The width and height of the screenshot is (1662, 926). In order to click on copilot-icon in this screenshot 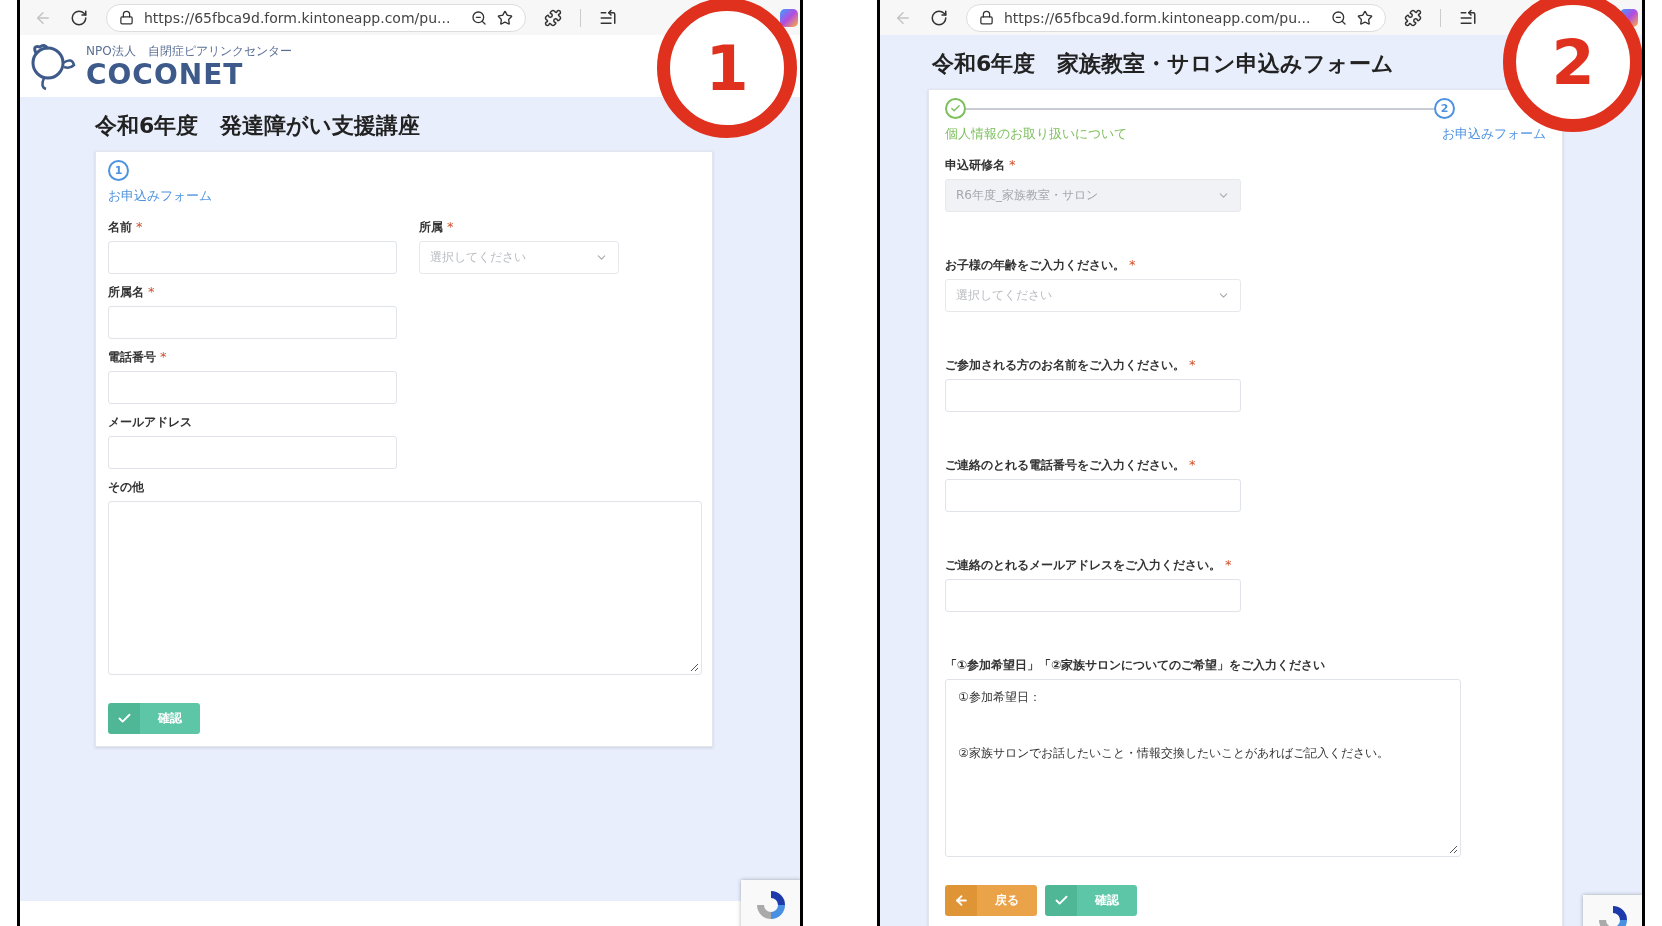, I will do `click(789, 17)`.